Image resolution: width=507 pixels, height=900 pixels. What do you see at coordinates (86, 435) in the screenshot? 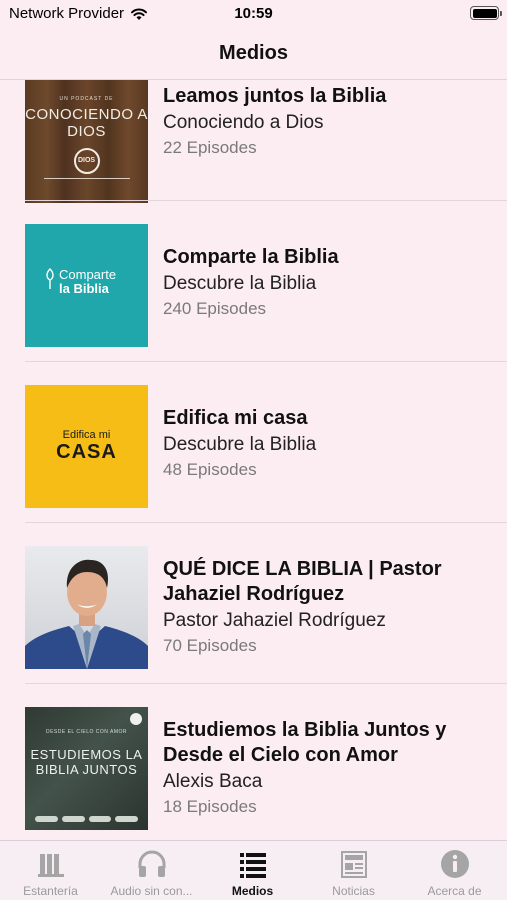
I see `artwork-line1: Edifica mi` at bounding box center [86, 435].